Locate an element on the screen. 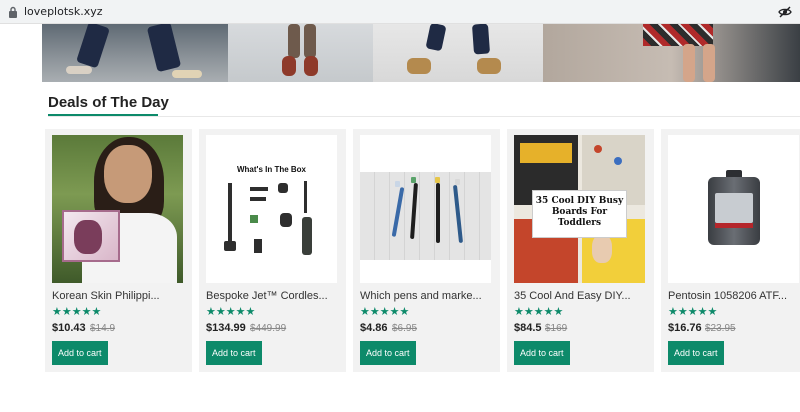  product-price: $4.86 is located at coordinates (374, 328).